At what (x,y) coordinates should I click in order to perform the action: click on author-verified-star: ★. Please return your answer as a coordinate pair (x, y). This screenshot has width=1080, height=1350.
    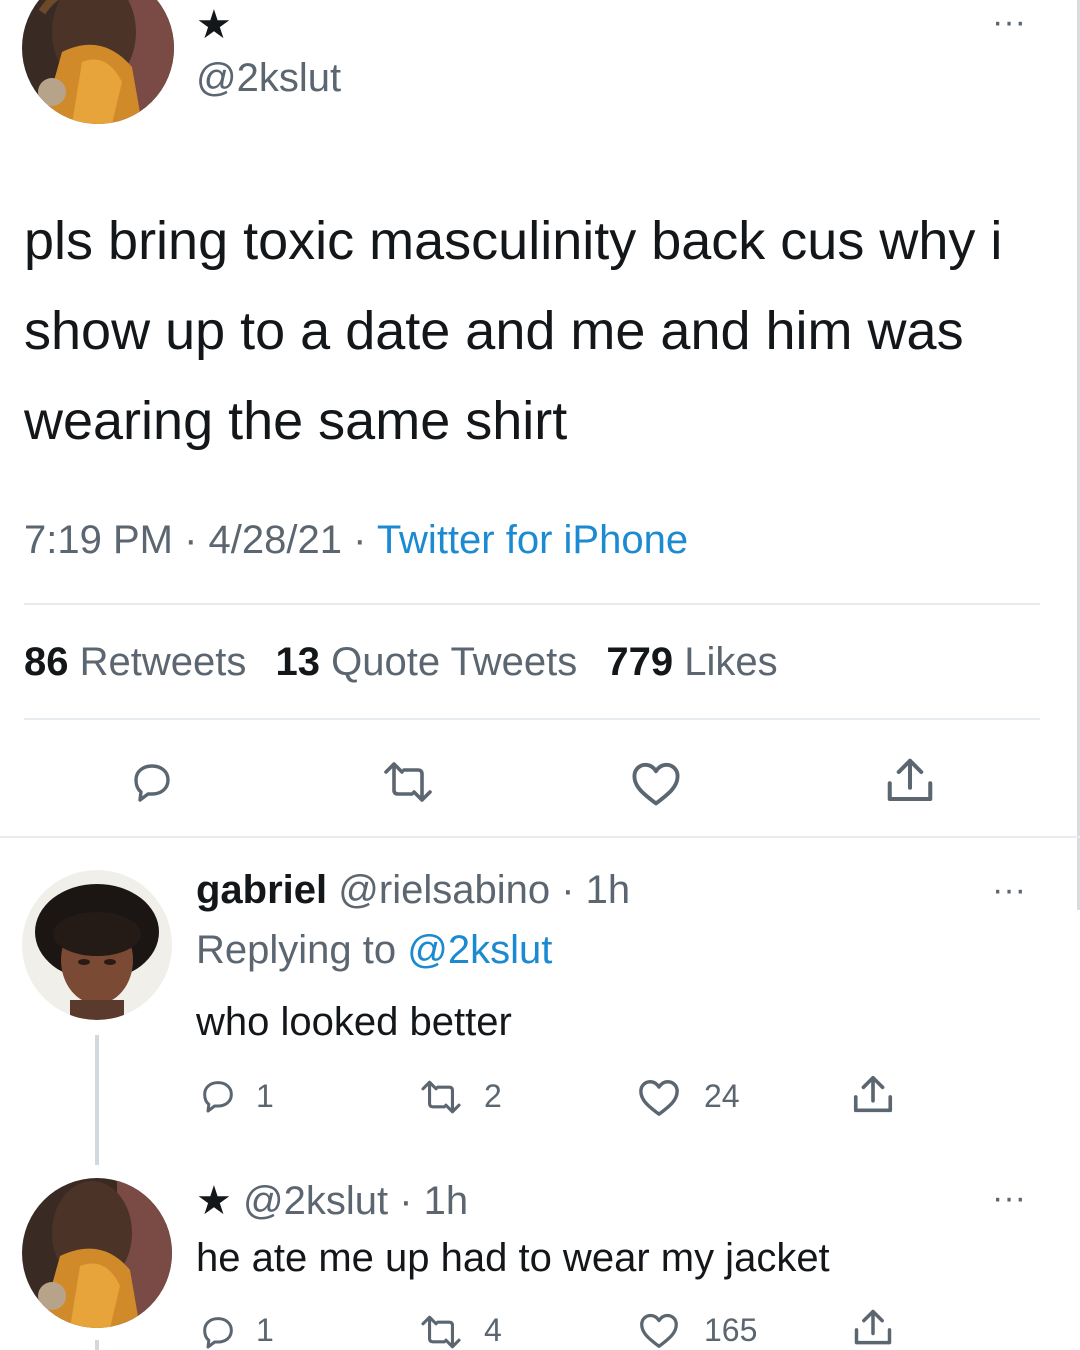
    Looking at the image, I should click on (214, 25).